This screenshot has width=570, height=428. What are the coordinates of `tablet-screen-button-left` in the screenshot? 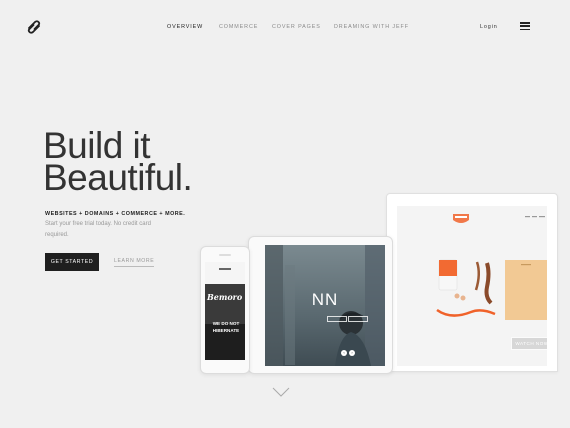 It's located at (337, 319).